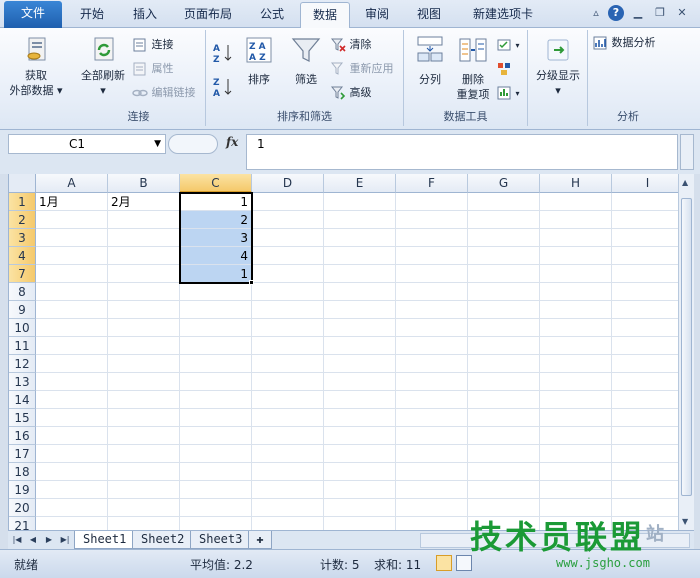 The width and height of the screenshot is (700, 578). Describe the element at coordinates (103, 66) in the screenshot. I see `refresh-all-button: 全部刷新 ▾` at that location.